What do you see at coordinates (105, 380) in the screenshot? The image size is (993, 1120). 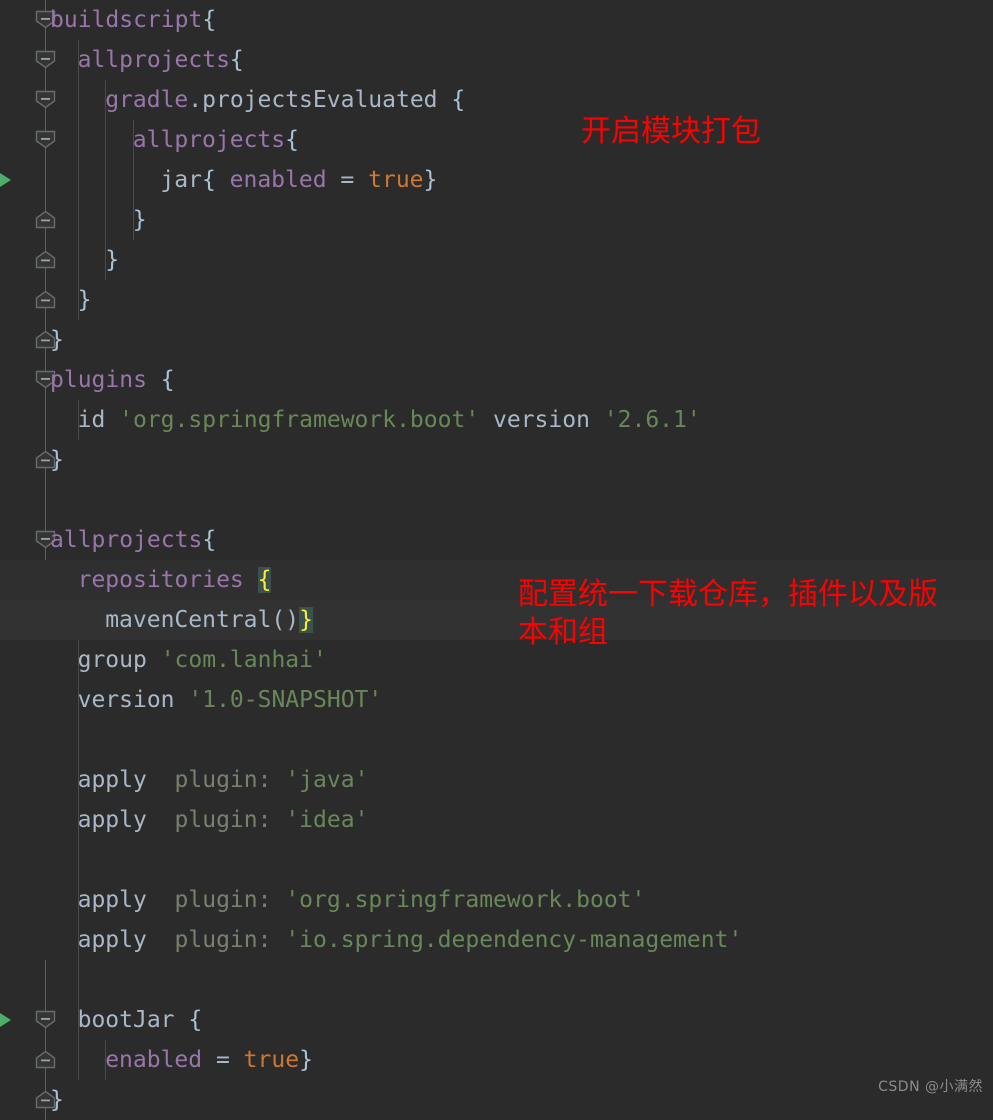 I see `code-token: plugins` at bounding box center [105, 380].